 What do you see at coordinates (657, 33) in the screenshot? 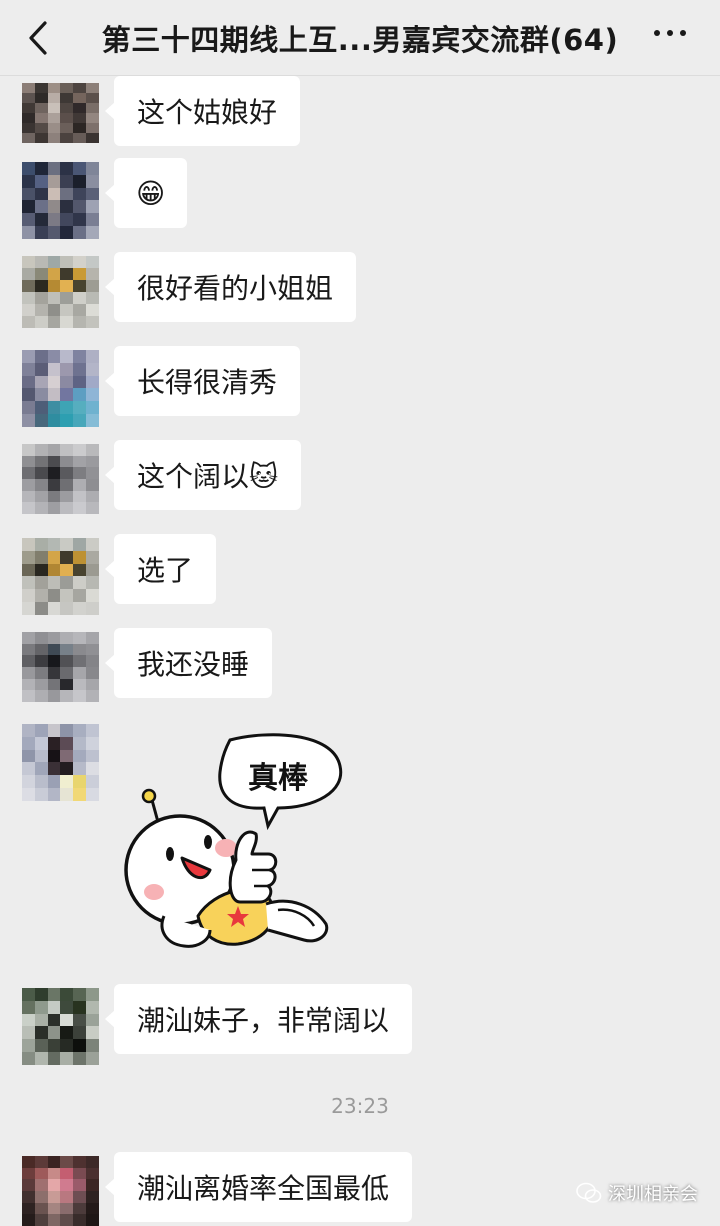
I see `ellipsis-icon` at bounding box center [657, 33].